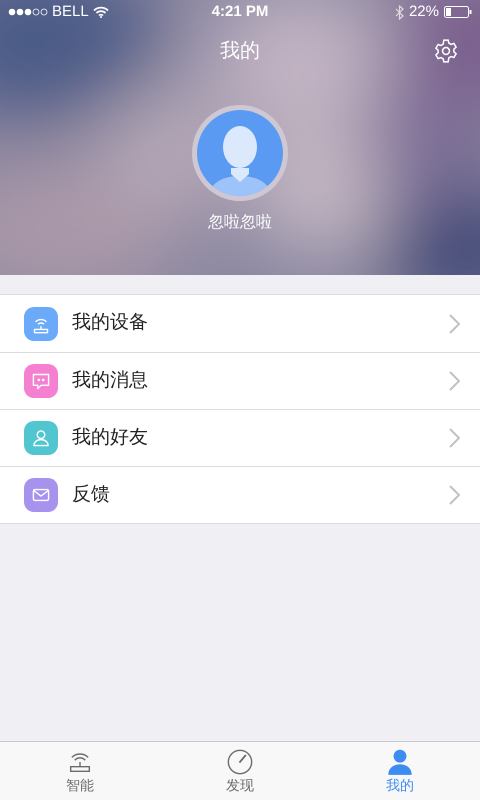 The height and width of the screenshot is (800, 480). I want to click on tab-bar-item: 发现, so click(240, 771).